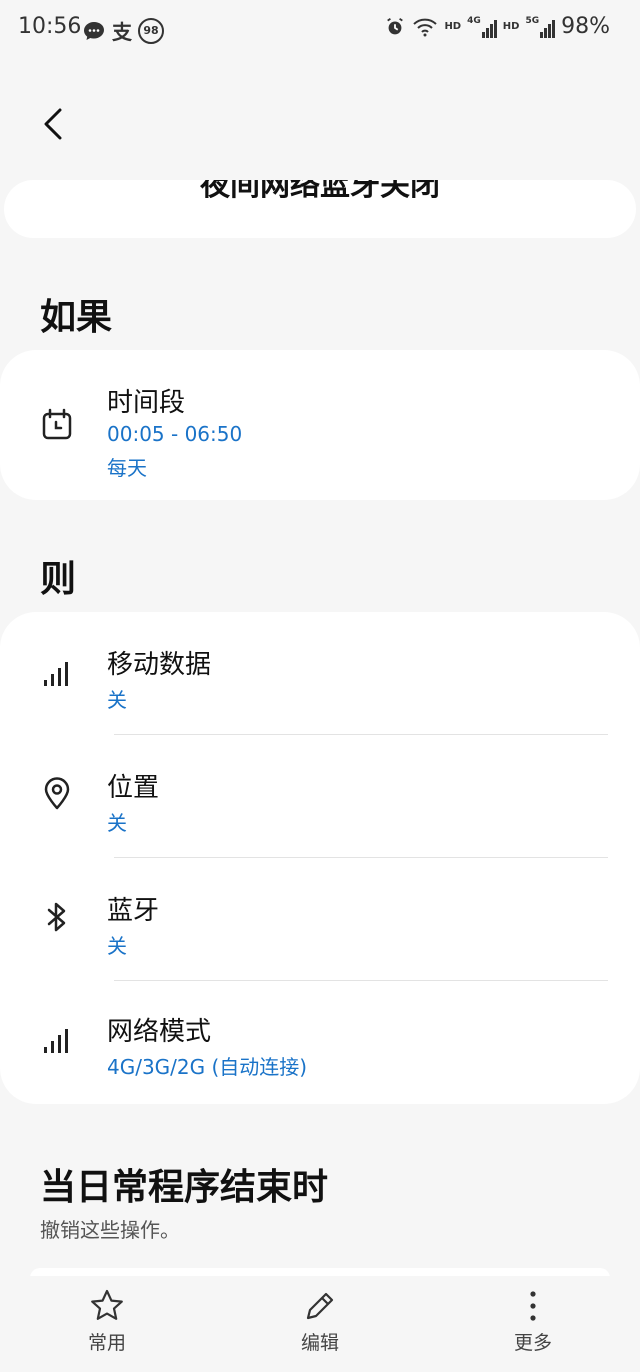 This screenshot has height=1372, width=640. What do you see at coordinates (585, 26) in the screenshot?
I see `battery-level: 98%` at bounding box center [585, 26].